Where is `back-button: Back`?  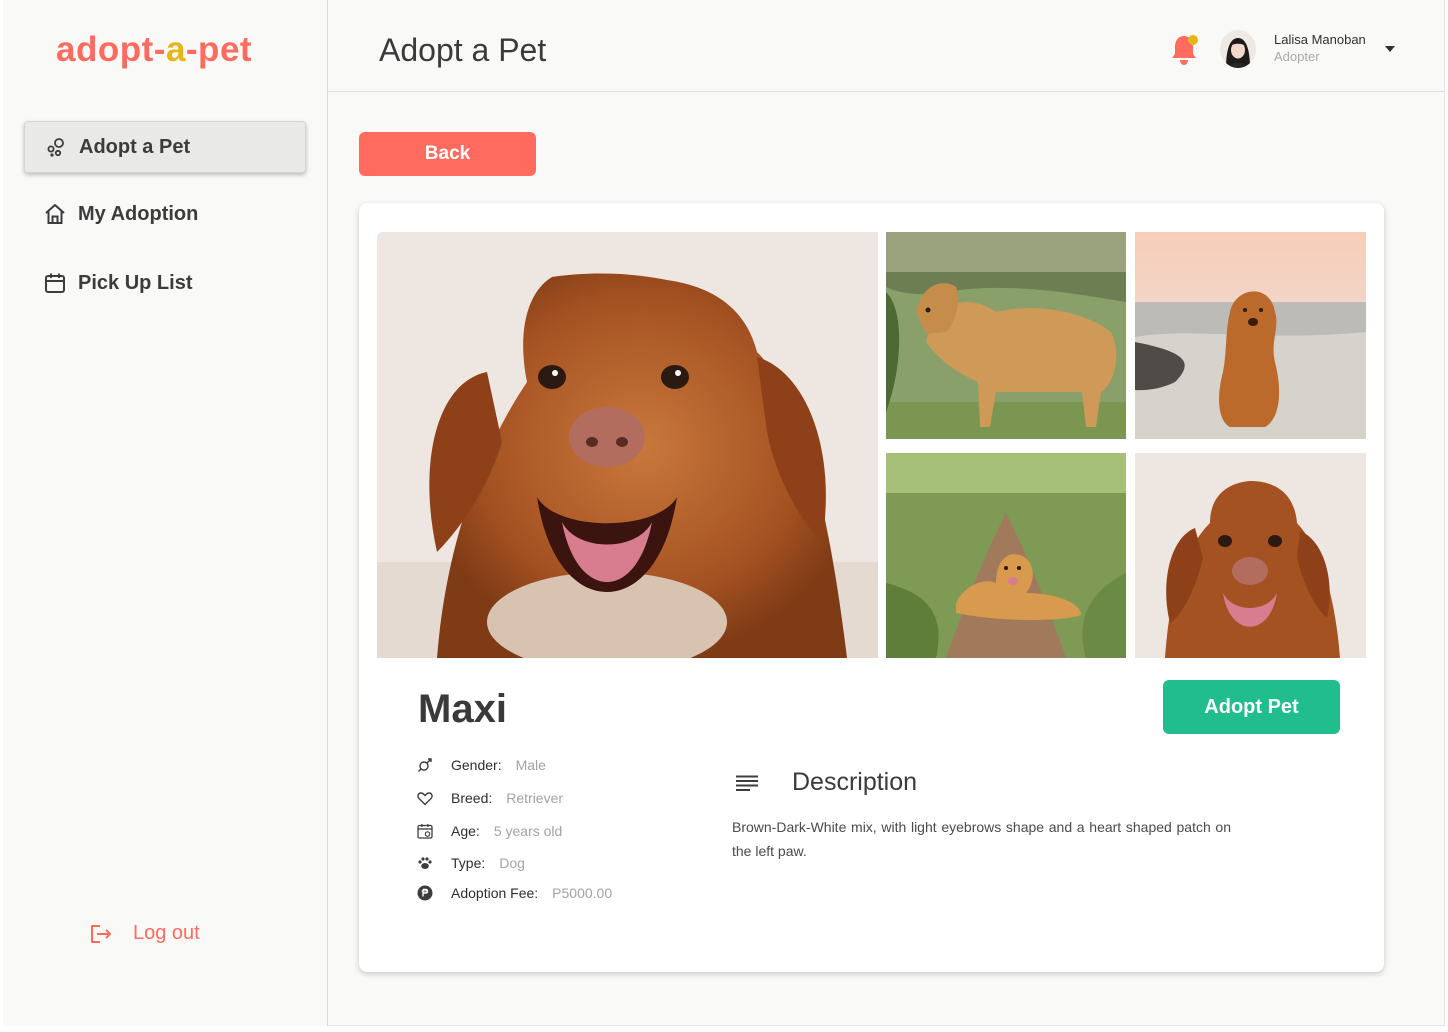 back-button: Back is located at coordinates (447, 154).